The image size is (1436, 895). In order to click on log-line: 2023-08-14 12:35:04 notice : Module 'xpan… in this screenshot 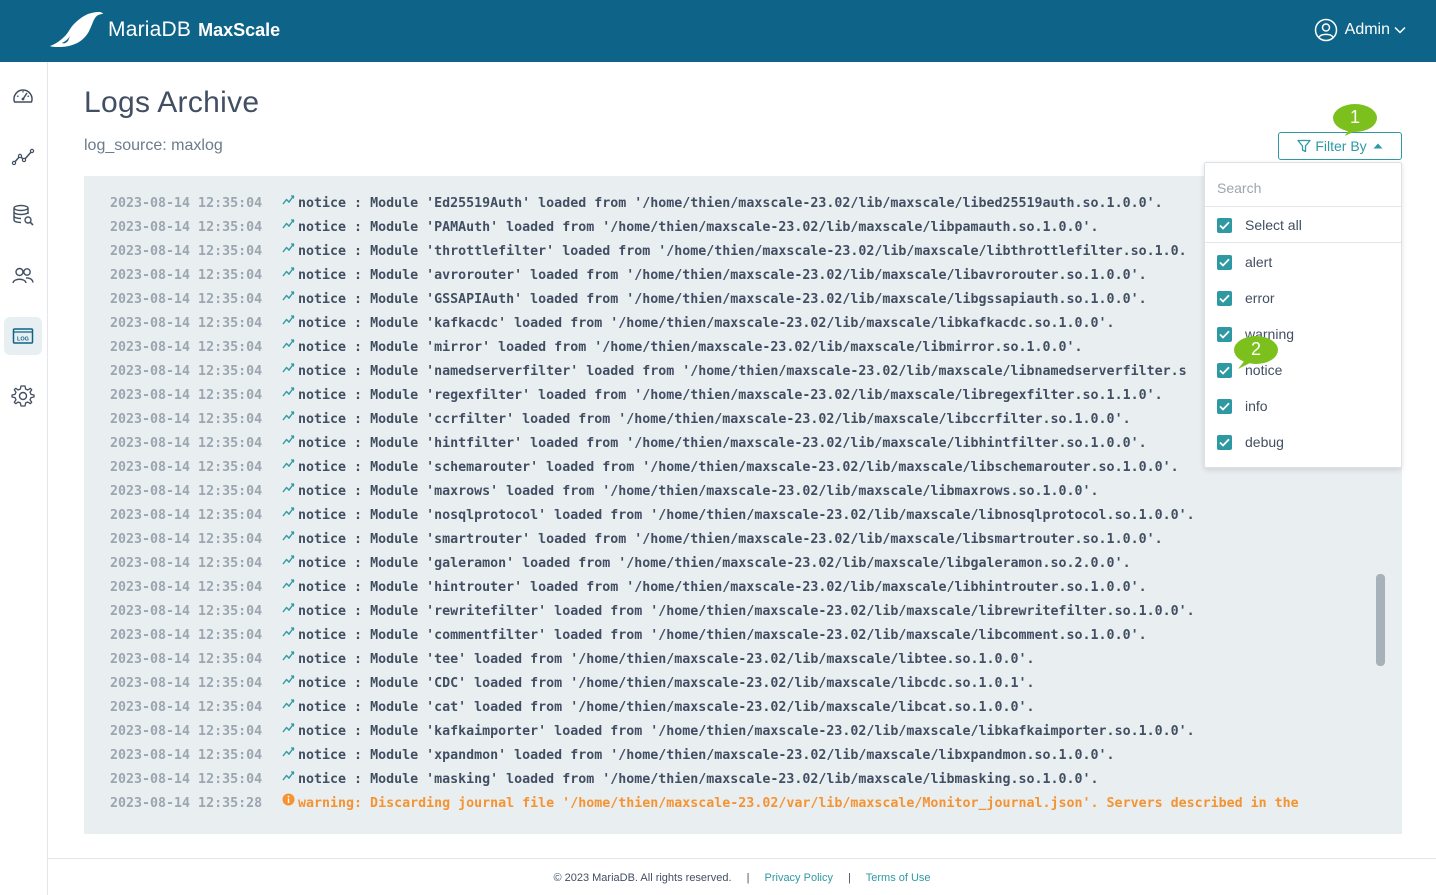, I will do `click(612, 755)`.